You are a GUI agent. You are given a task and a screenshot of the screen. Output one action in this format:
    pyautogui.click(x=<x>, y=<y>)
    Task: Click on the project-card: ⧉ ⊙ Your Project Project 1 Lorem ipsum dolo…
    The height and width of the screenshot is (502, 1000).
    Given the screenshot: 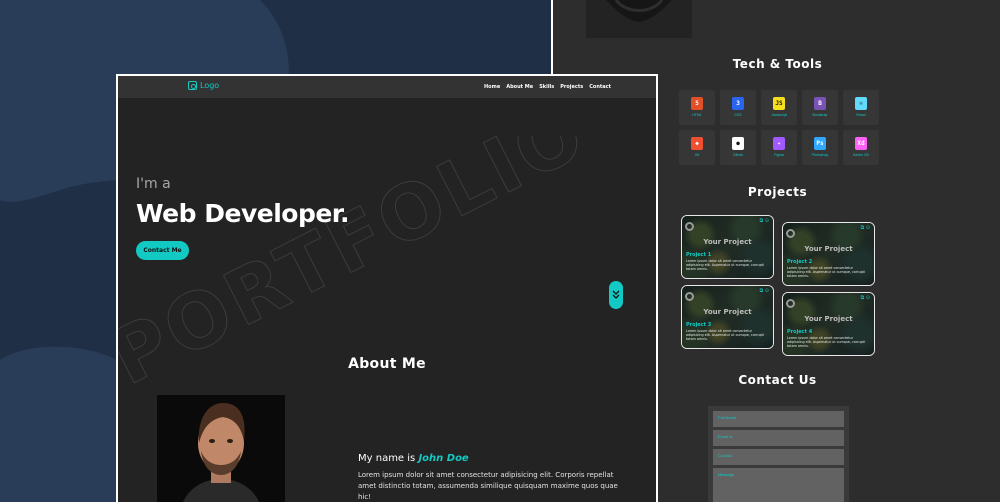 What is the action you would take?
    pyautogui.click(x=727, y=247)
    